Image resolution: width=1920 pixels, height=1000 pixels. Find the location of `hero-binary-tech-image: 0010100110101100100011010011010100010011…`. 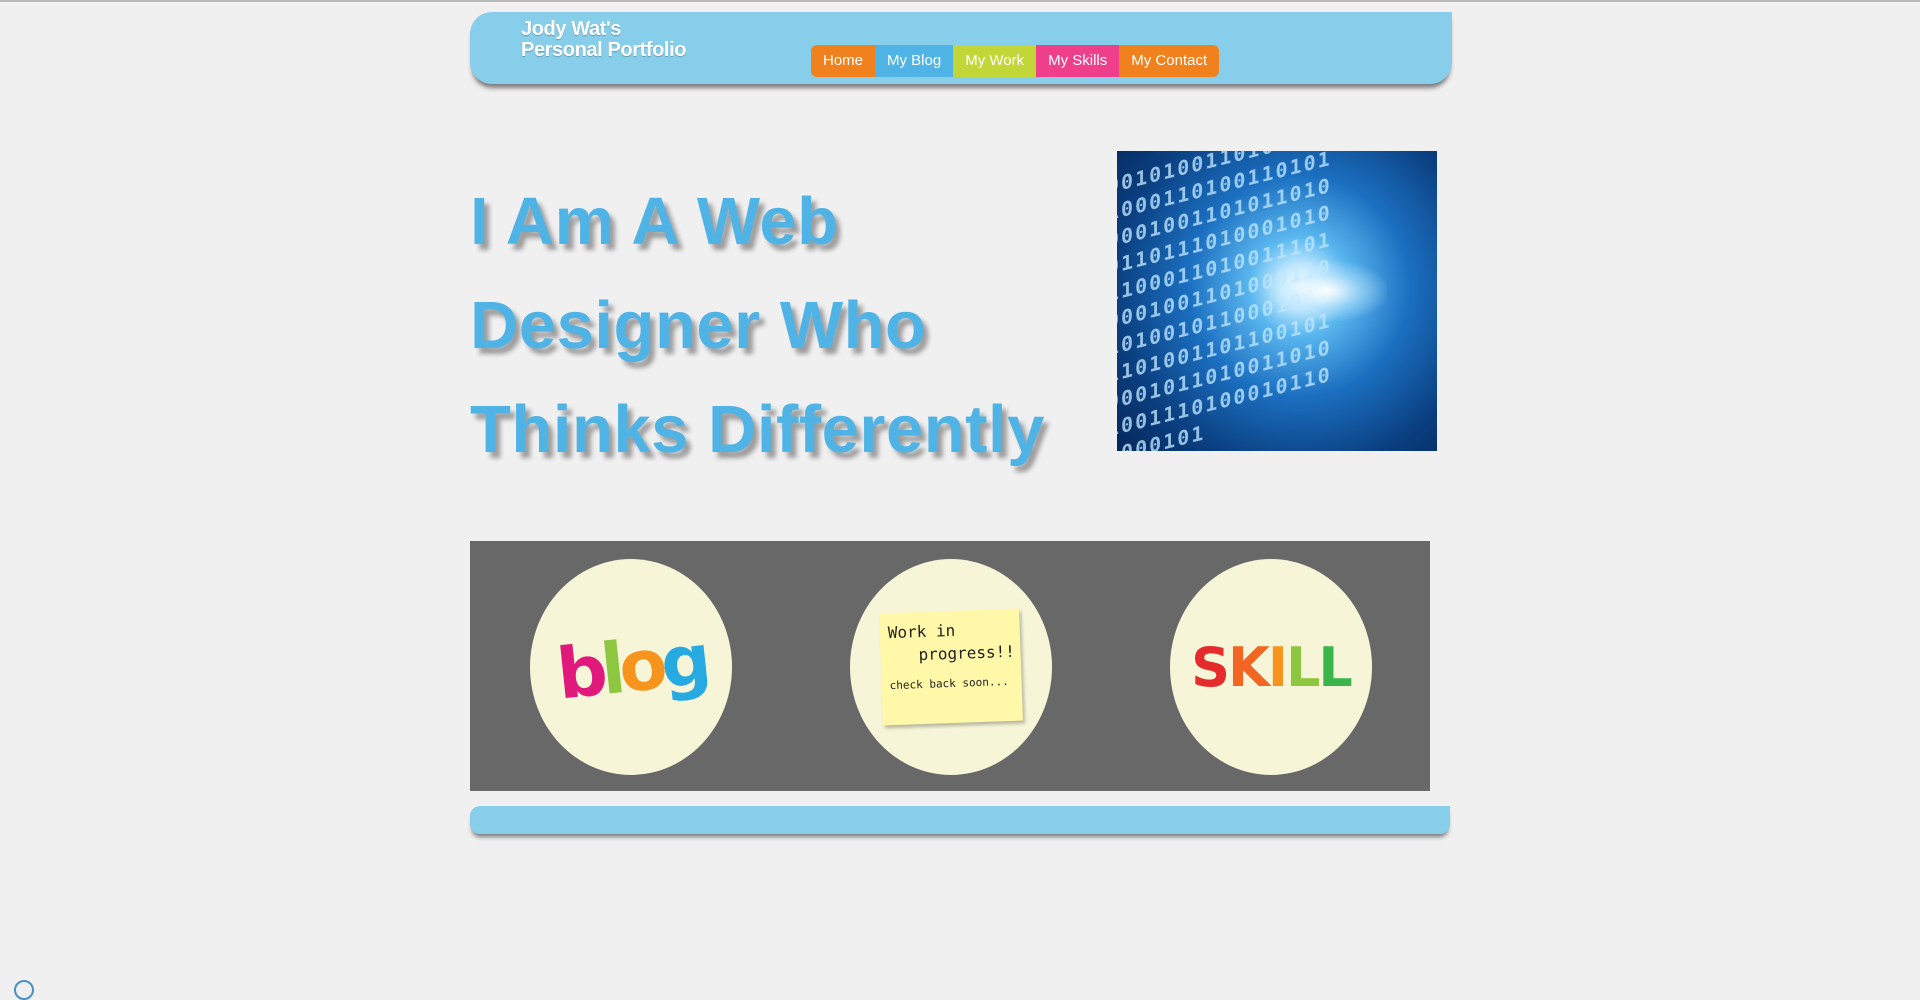

hero-binary-tech-image: 0010100110101100100011010011010100010011… is located at coordinates (1277, 301).